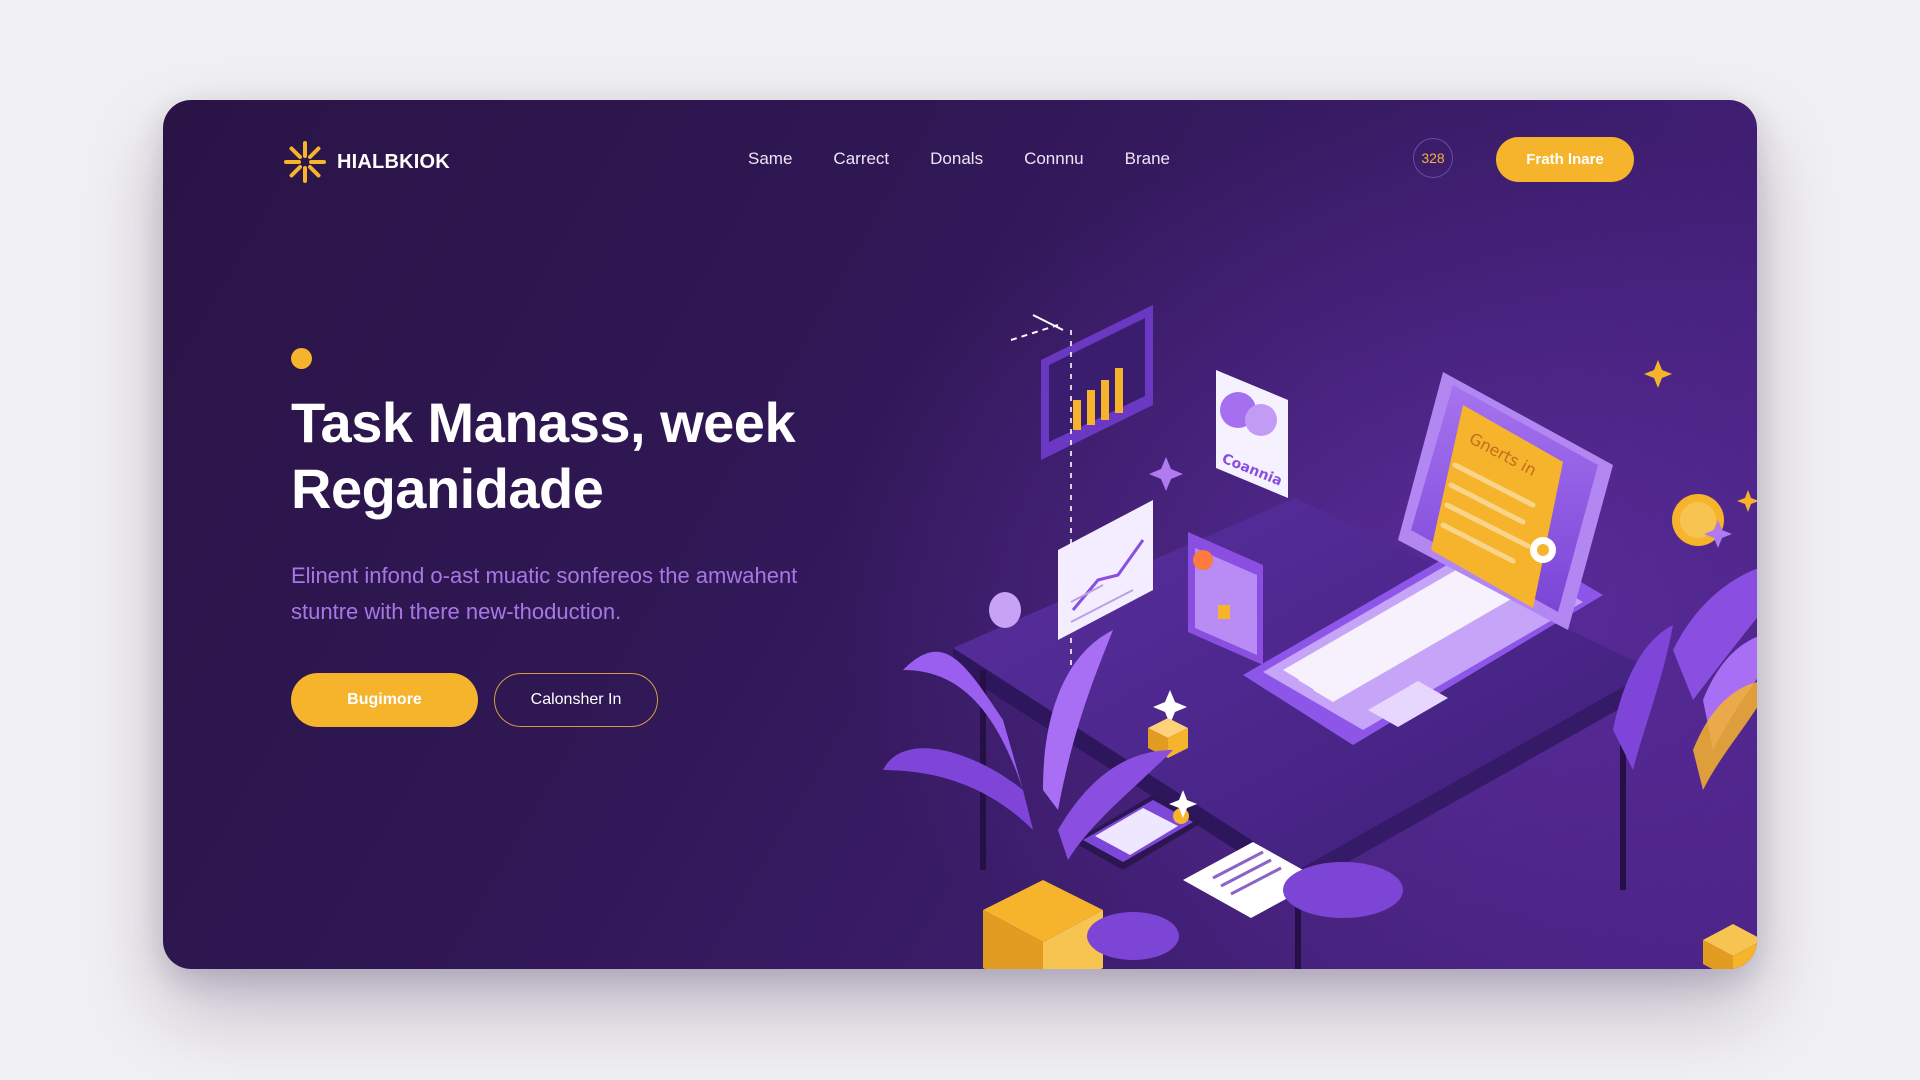 This screenshot has height=1080, width=1920. I want to click on floating-orb, so click(1005, 610).